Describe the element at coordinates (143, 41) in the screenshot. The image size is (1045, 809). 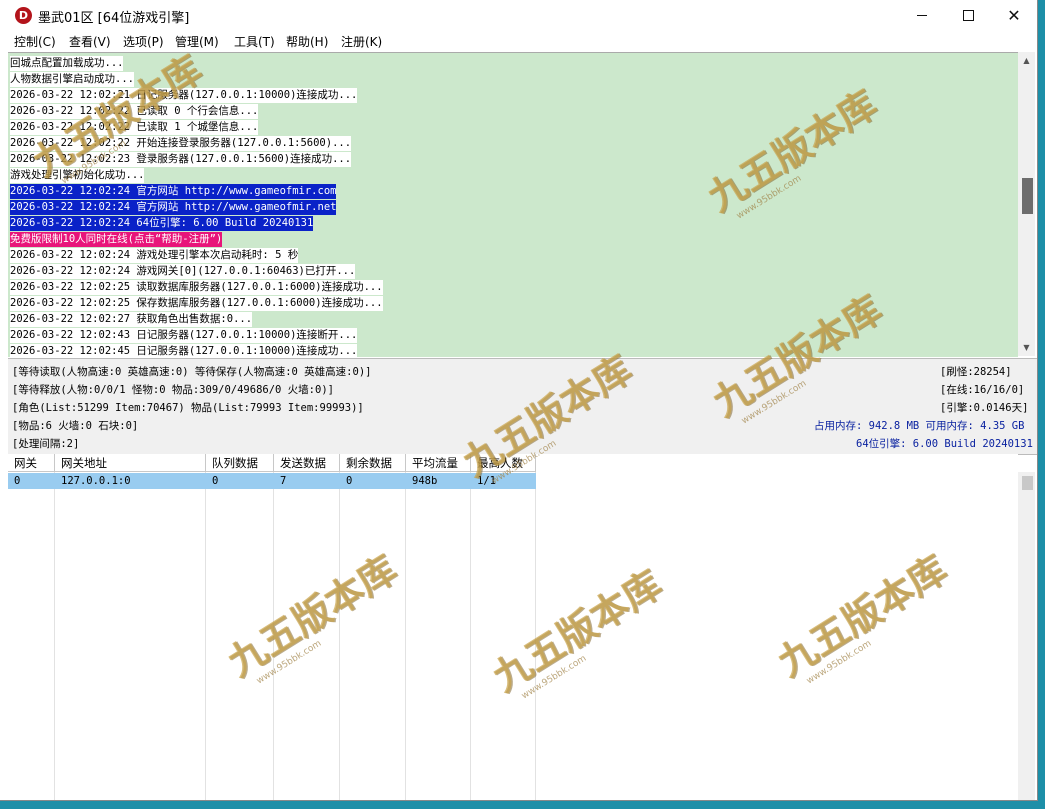
I see `menu-options: 选项(P)` at that location.